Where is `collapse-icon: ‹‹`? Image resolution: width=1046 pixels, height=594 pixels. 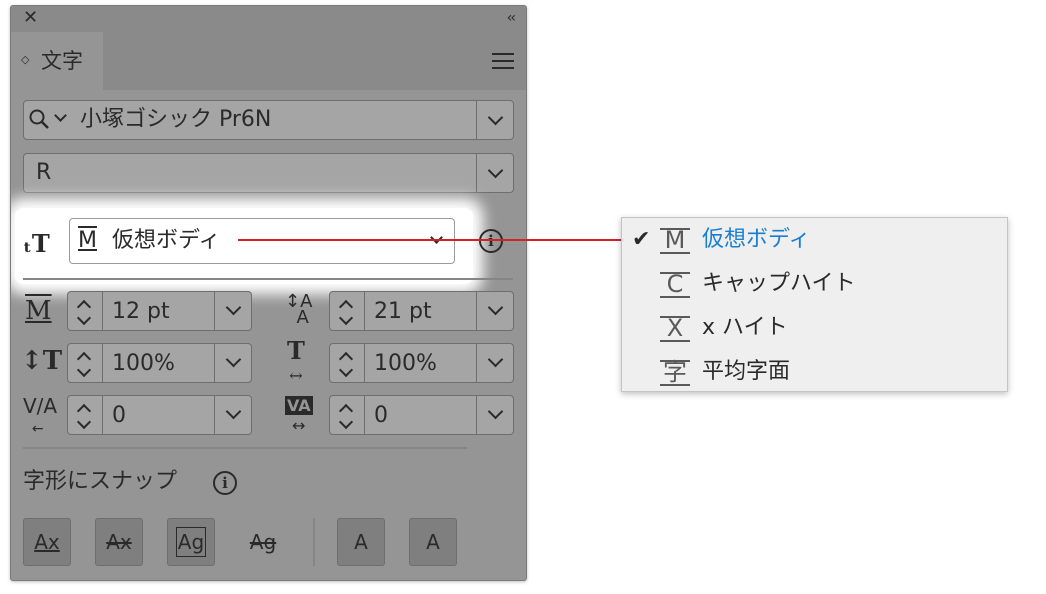 collapse-icon: ‹‹ is located at coordinates (511, 18).